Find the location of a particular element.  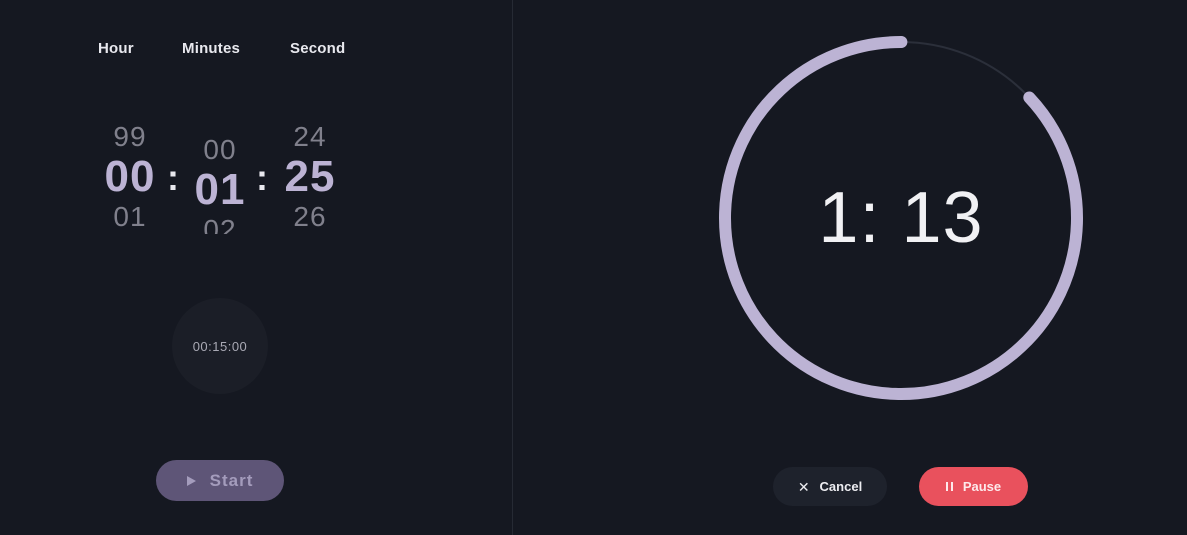

start-label: Start is located at coordinates (231, 480).